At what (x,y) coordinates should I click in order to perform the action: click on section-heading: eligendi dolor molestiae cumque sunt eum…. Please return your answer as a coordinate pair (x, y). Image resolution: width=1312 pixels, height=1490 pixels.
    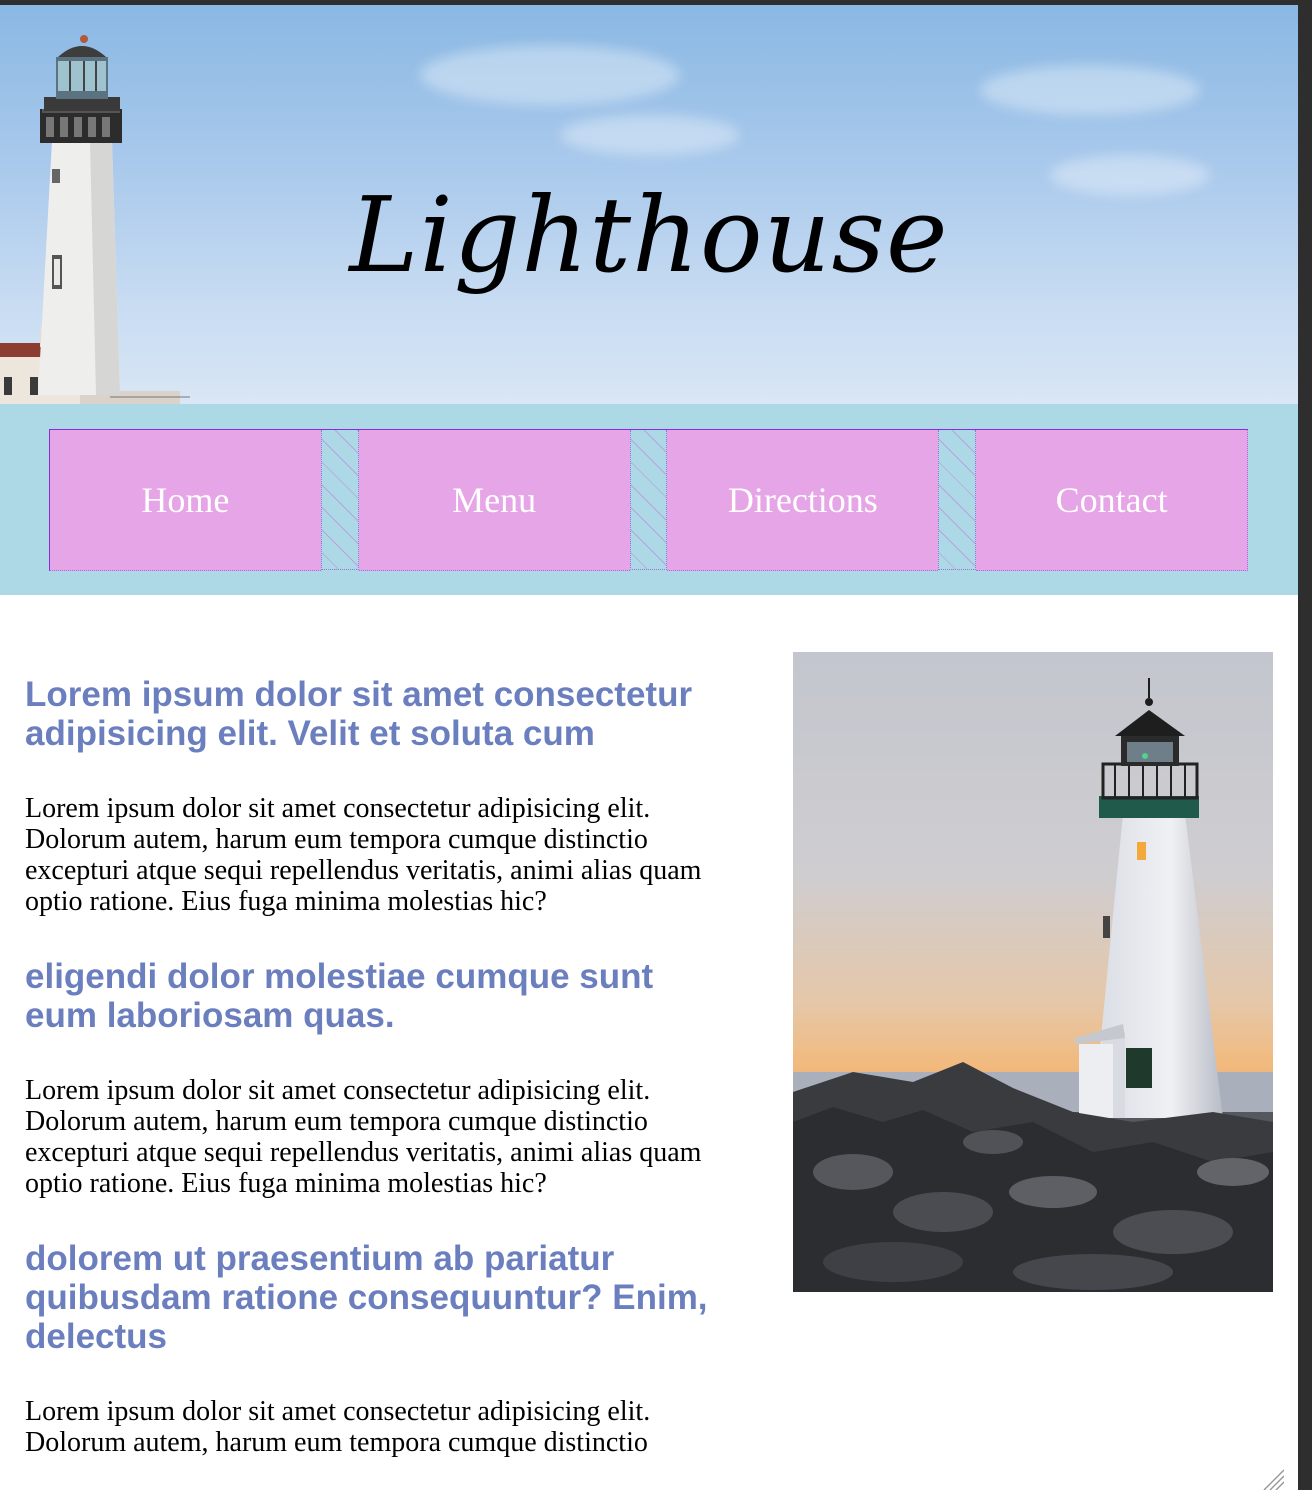
    Looking at the image, I should click on (339, 996).